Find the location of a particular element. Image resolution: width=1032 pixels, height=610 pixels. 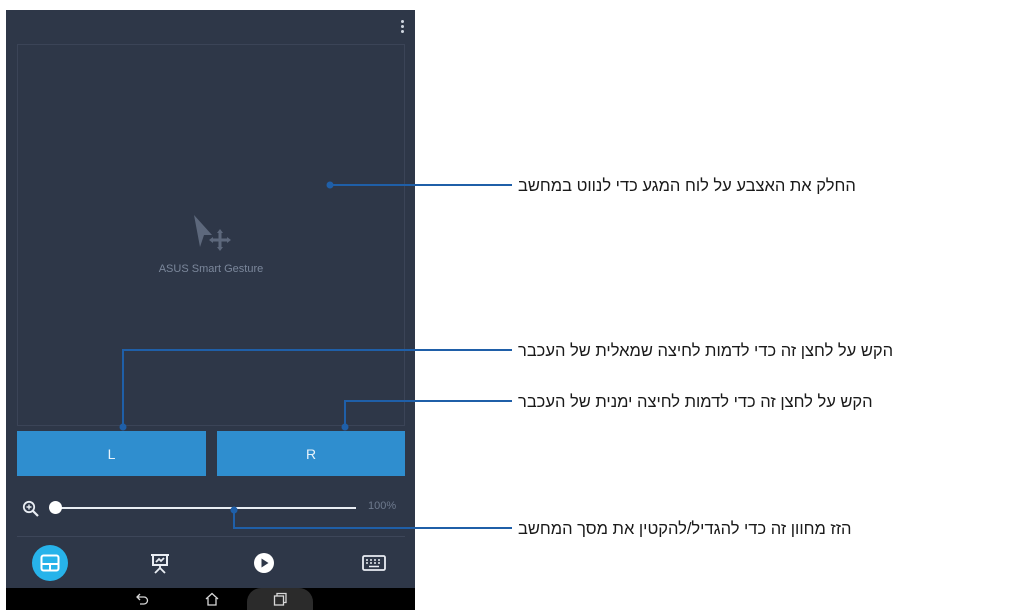

callout-line-left-click is located at coordinates (317, 388).